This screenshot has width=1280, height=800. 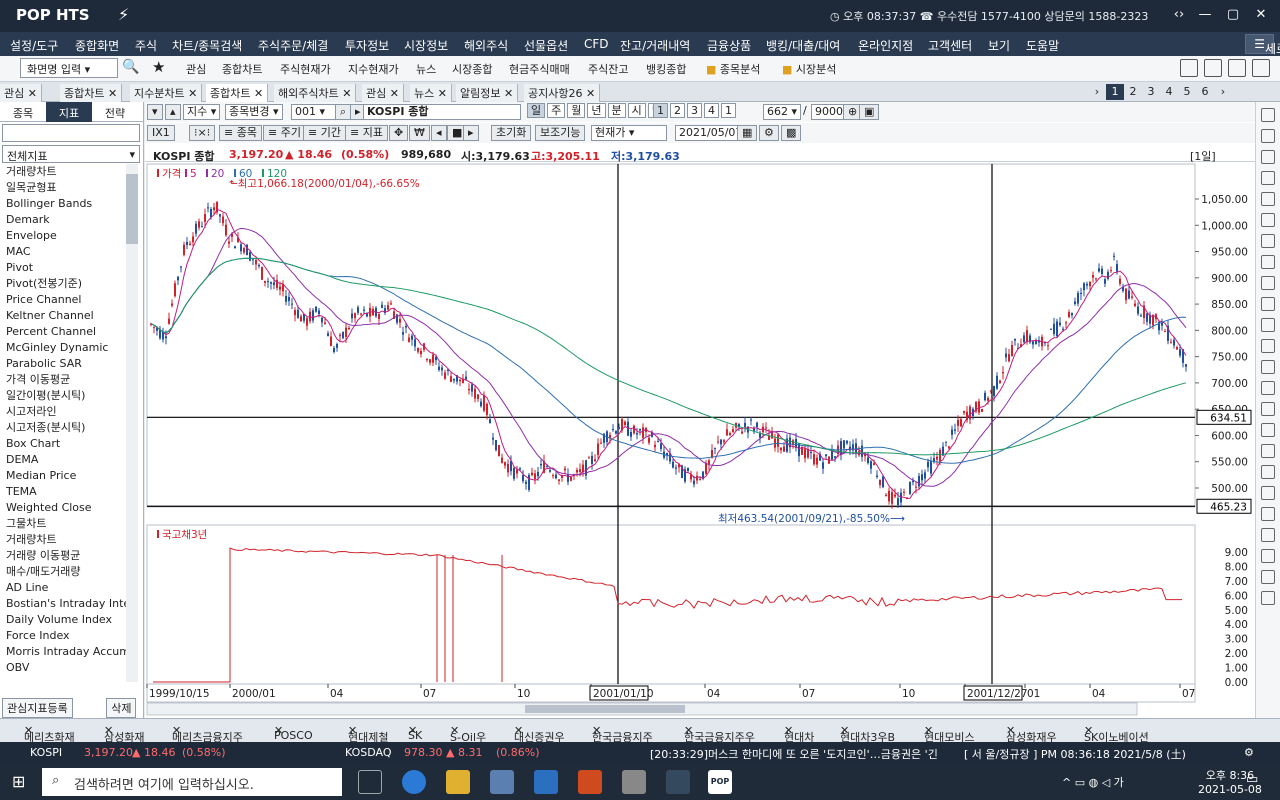 What do you see at coordinates (1252, 779) in the screenshot?
I see `notification-icon: ▭` at bounding box center [1252, 779].